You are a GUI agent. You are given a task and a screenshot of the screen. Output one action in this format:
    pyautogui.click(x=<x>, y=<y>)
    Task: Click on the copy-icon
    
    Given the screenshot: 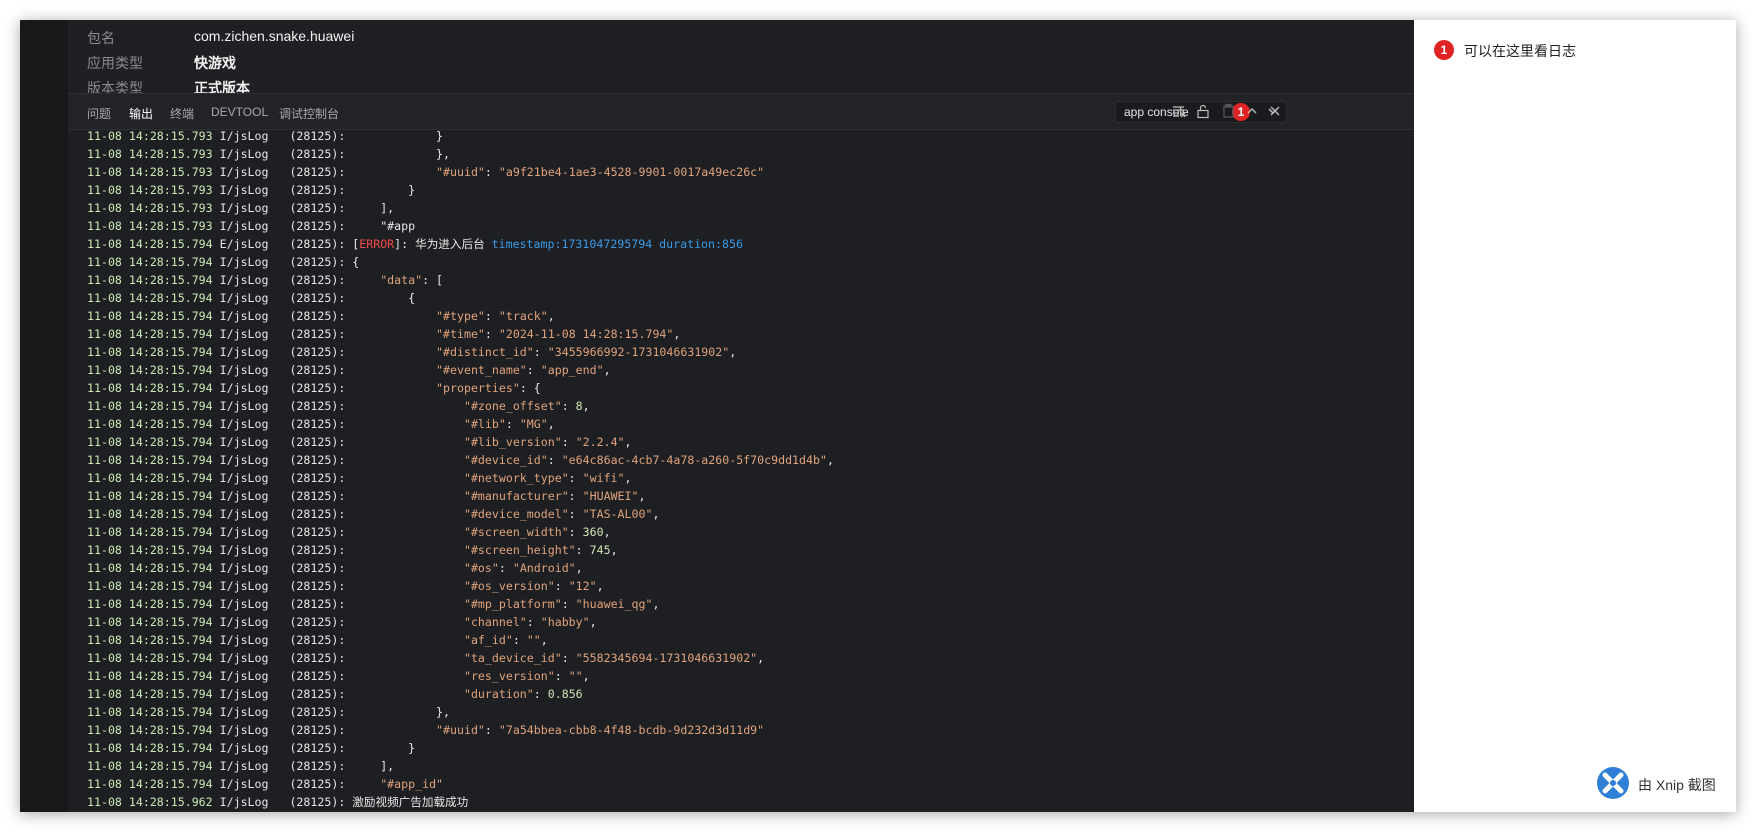 What is the action you would take?
    pyautogui.click(x=1228, y=111)
    